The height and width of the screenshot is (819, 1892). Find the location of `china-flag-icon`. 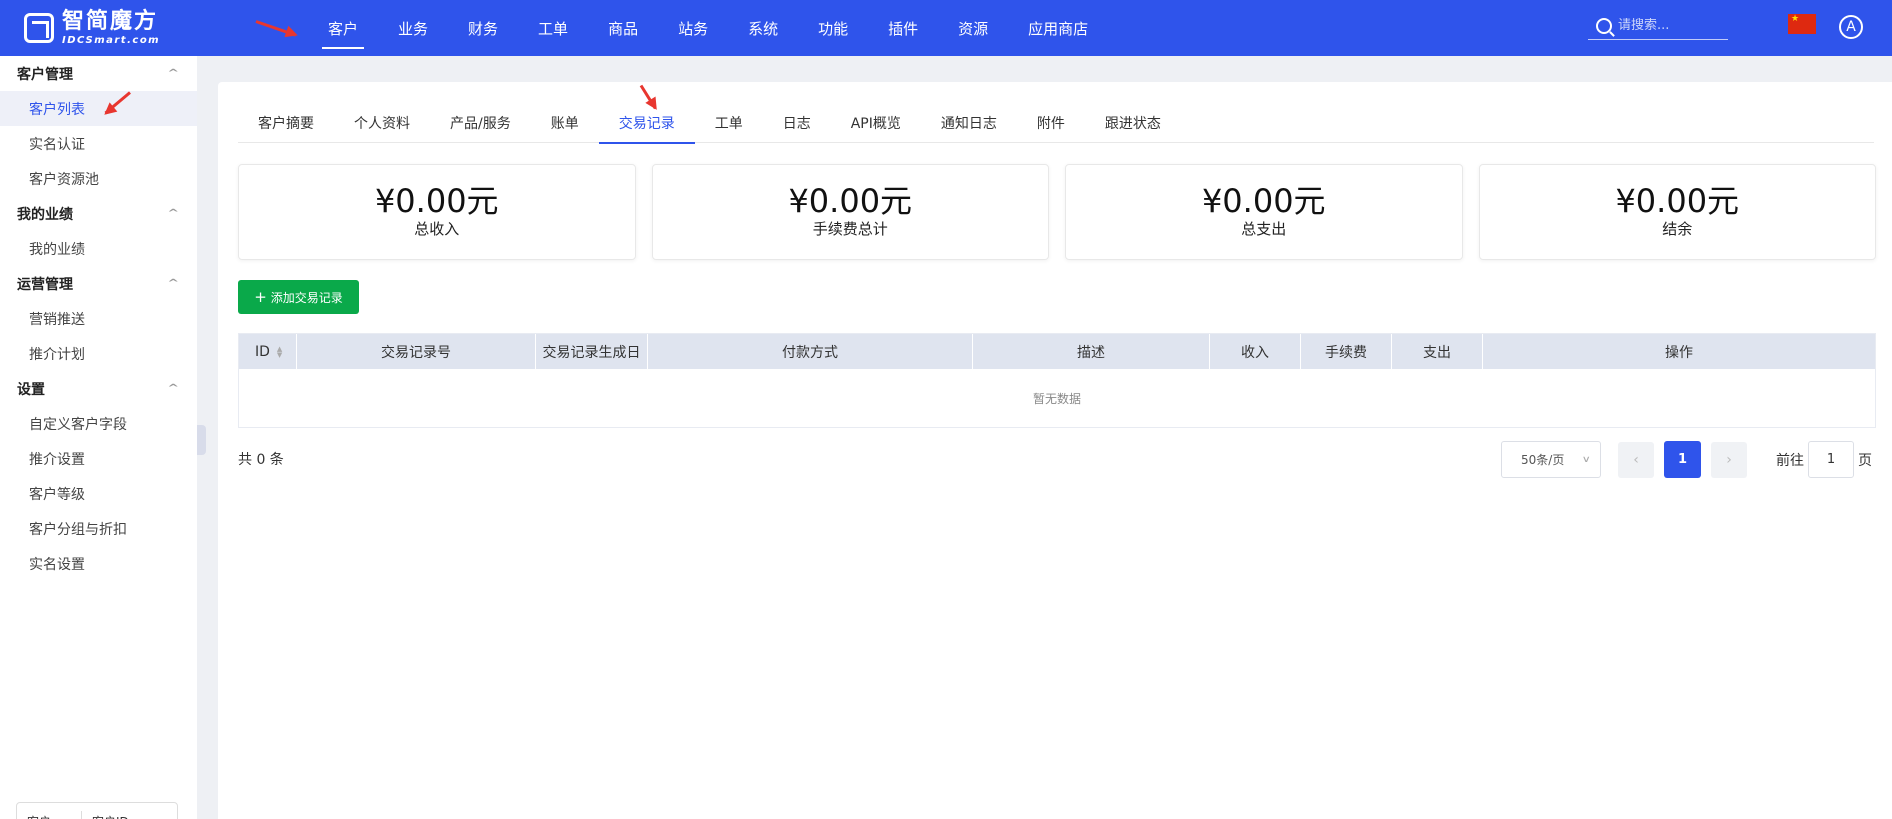

china-flag-icon is located at coordinates (1802, 24).